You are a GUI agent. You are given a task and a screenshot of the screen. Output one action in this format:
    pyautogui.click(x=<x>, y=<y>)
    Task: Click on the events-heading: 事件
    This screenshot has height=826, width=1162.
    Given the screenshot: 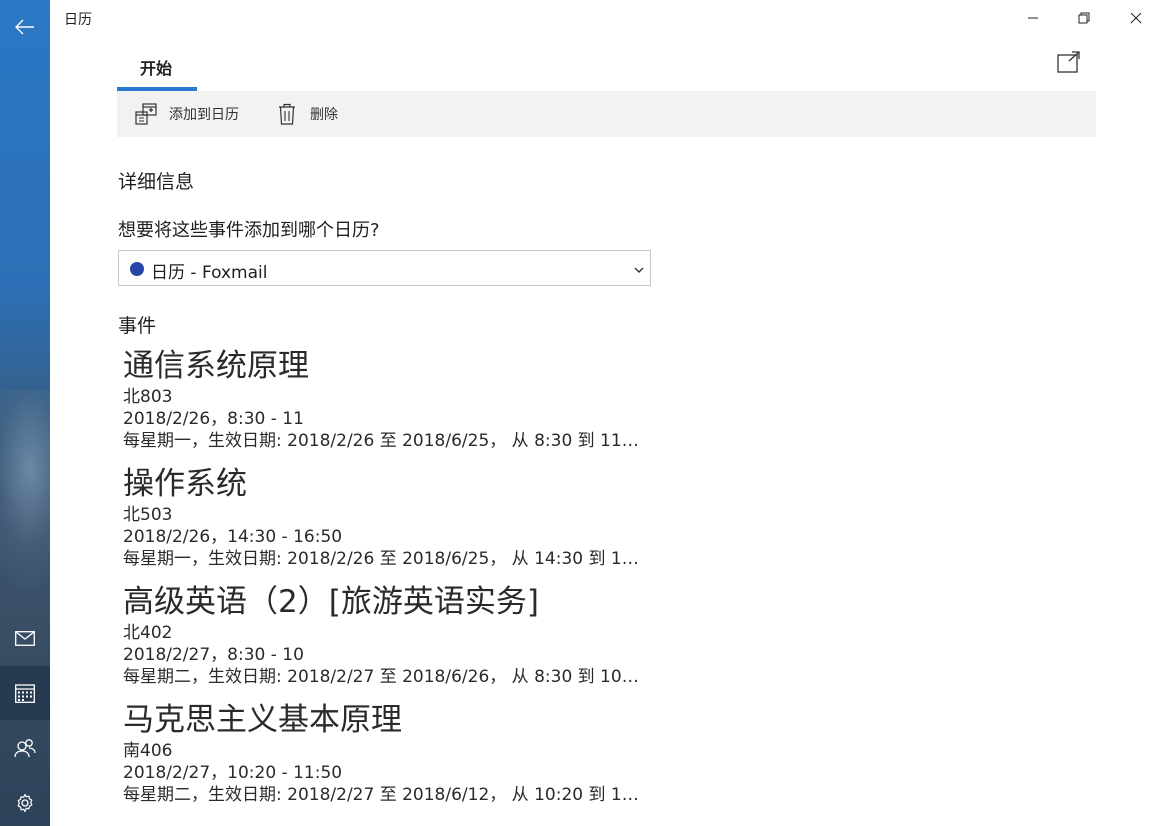 What is the action you would take?
    pyautogui.click(x=137, y=326)
    